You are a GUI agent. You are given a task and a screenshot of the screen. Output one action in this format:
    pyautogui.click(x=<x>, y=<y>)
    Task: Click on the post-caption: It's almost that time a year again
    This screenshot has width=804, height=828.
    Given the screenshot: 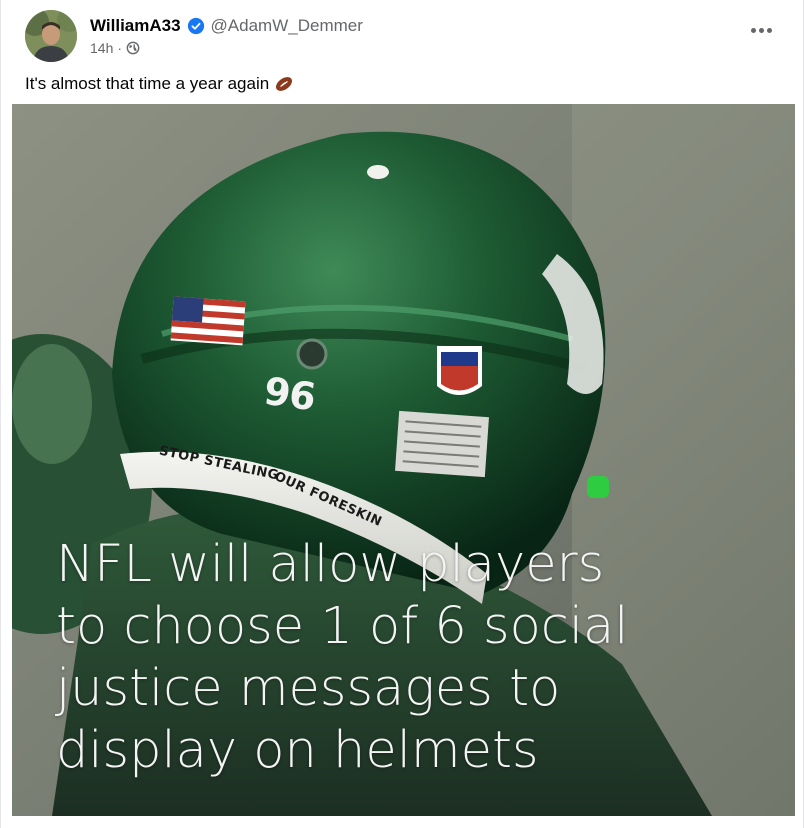 What is the action you would take?
    pyautogui.click(x=159, y=84)
    